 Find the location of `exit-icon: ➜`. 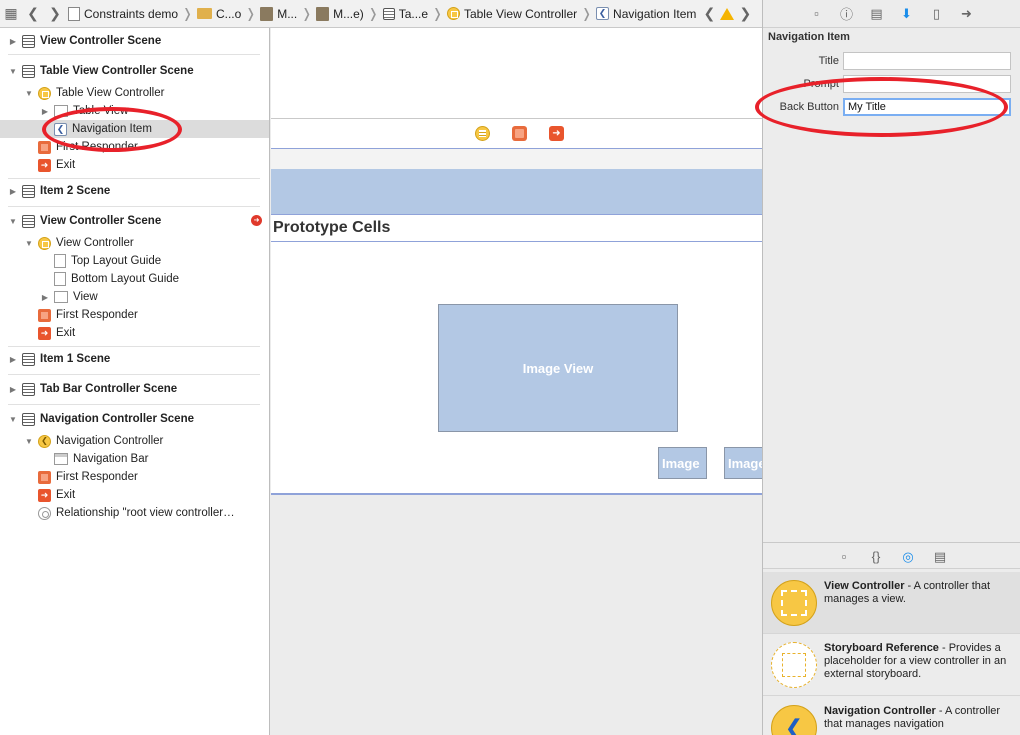

exit-icon: ➜ is located at coordinates (556, 133).